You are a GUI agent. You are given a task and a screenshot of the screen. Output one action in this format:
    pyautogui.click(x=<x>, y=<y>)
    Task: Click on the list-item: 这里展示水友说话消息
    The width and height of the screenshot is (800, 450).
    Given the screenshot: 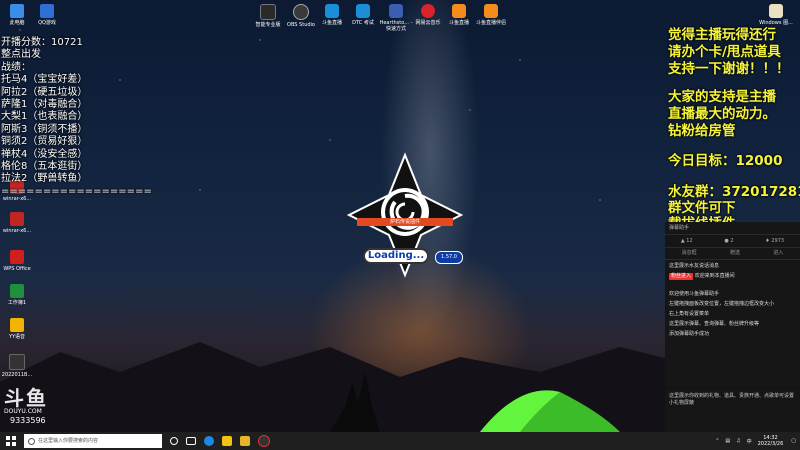 What is the action you would take?
    pyautogui.click(x=694, y=266)
    